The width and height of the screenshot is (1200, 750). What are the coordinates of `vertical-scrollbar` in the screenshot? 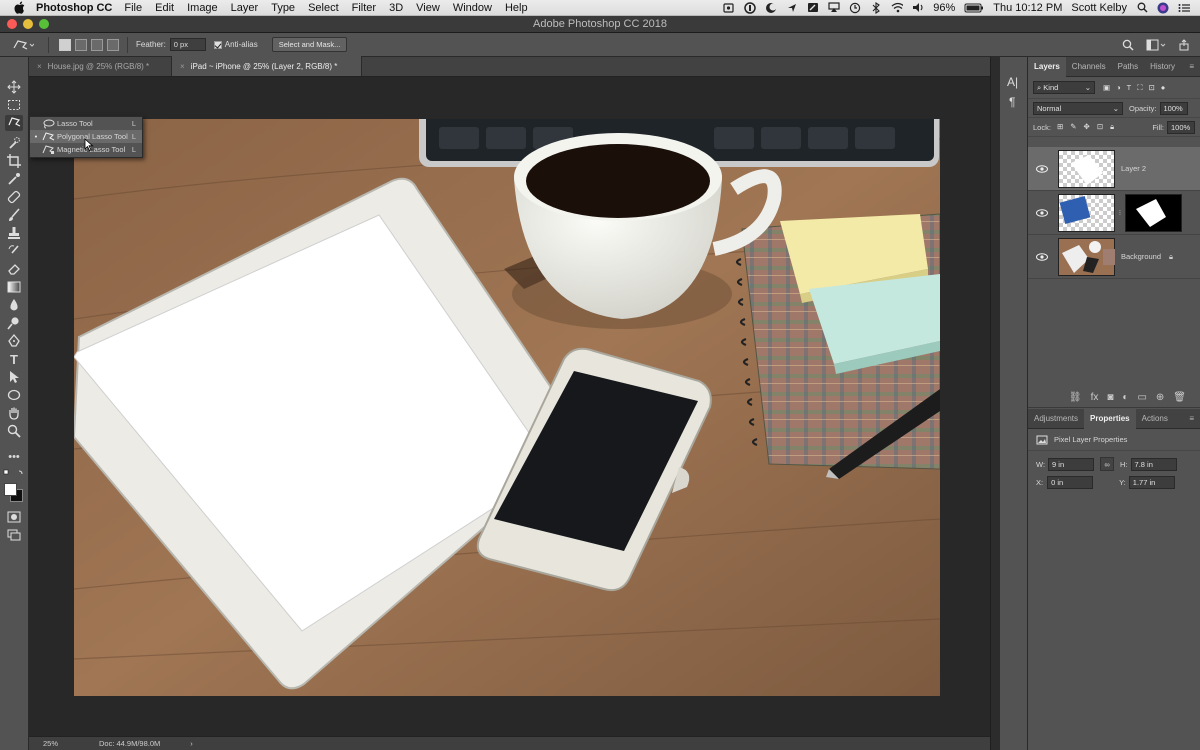 It's located at (995, 403).